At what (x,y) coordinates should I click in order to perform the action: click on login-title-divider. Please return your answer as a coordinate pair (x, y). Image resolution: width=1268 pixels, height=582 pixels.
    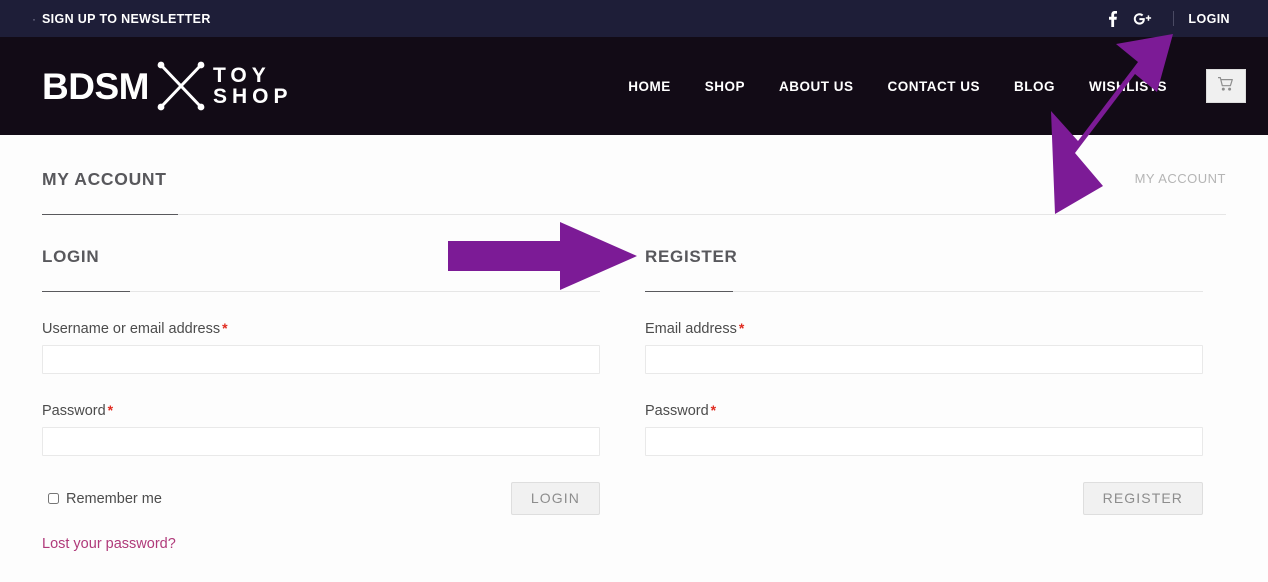
    Looking at the image, I should click on (321, 291).